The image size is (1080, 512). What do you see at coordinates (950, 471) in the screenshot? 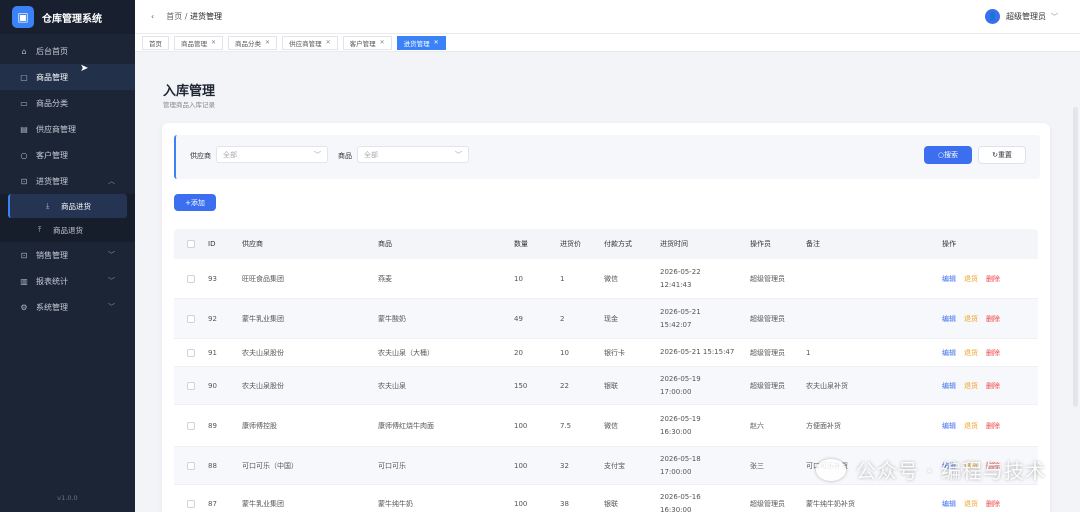
I see `watermark-text: 公众号 · 编程与技术` at bounding box center [950, 471].